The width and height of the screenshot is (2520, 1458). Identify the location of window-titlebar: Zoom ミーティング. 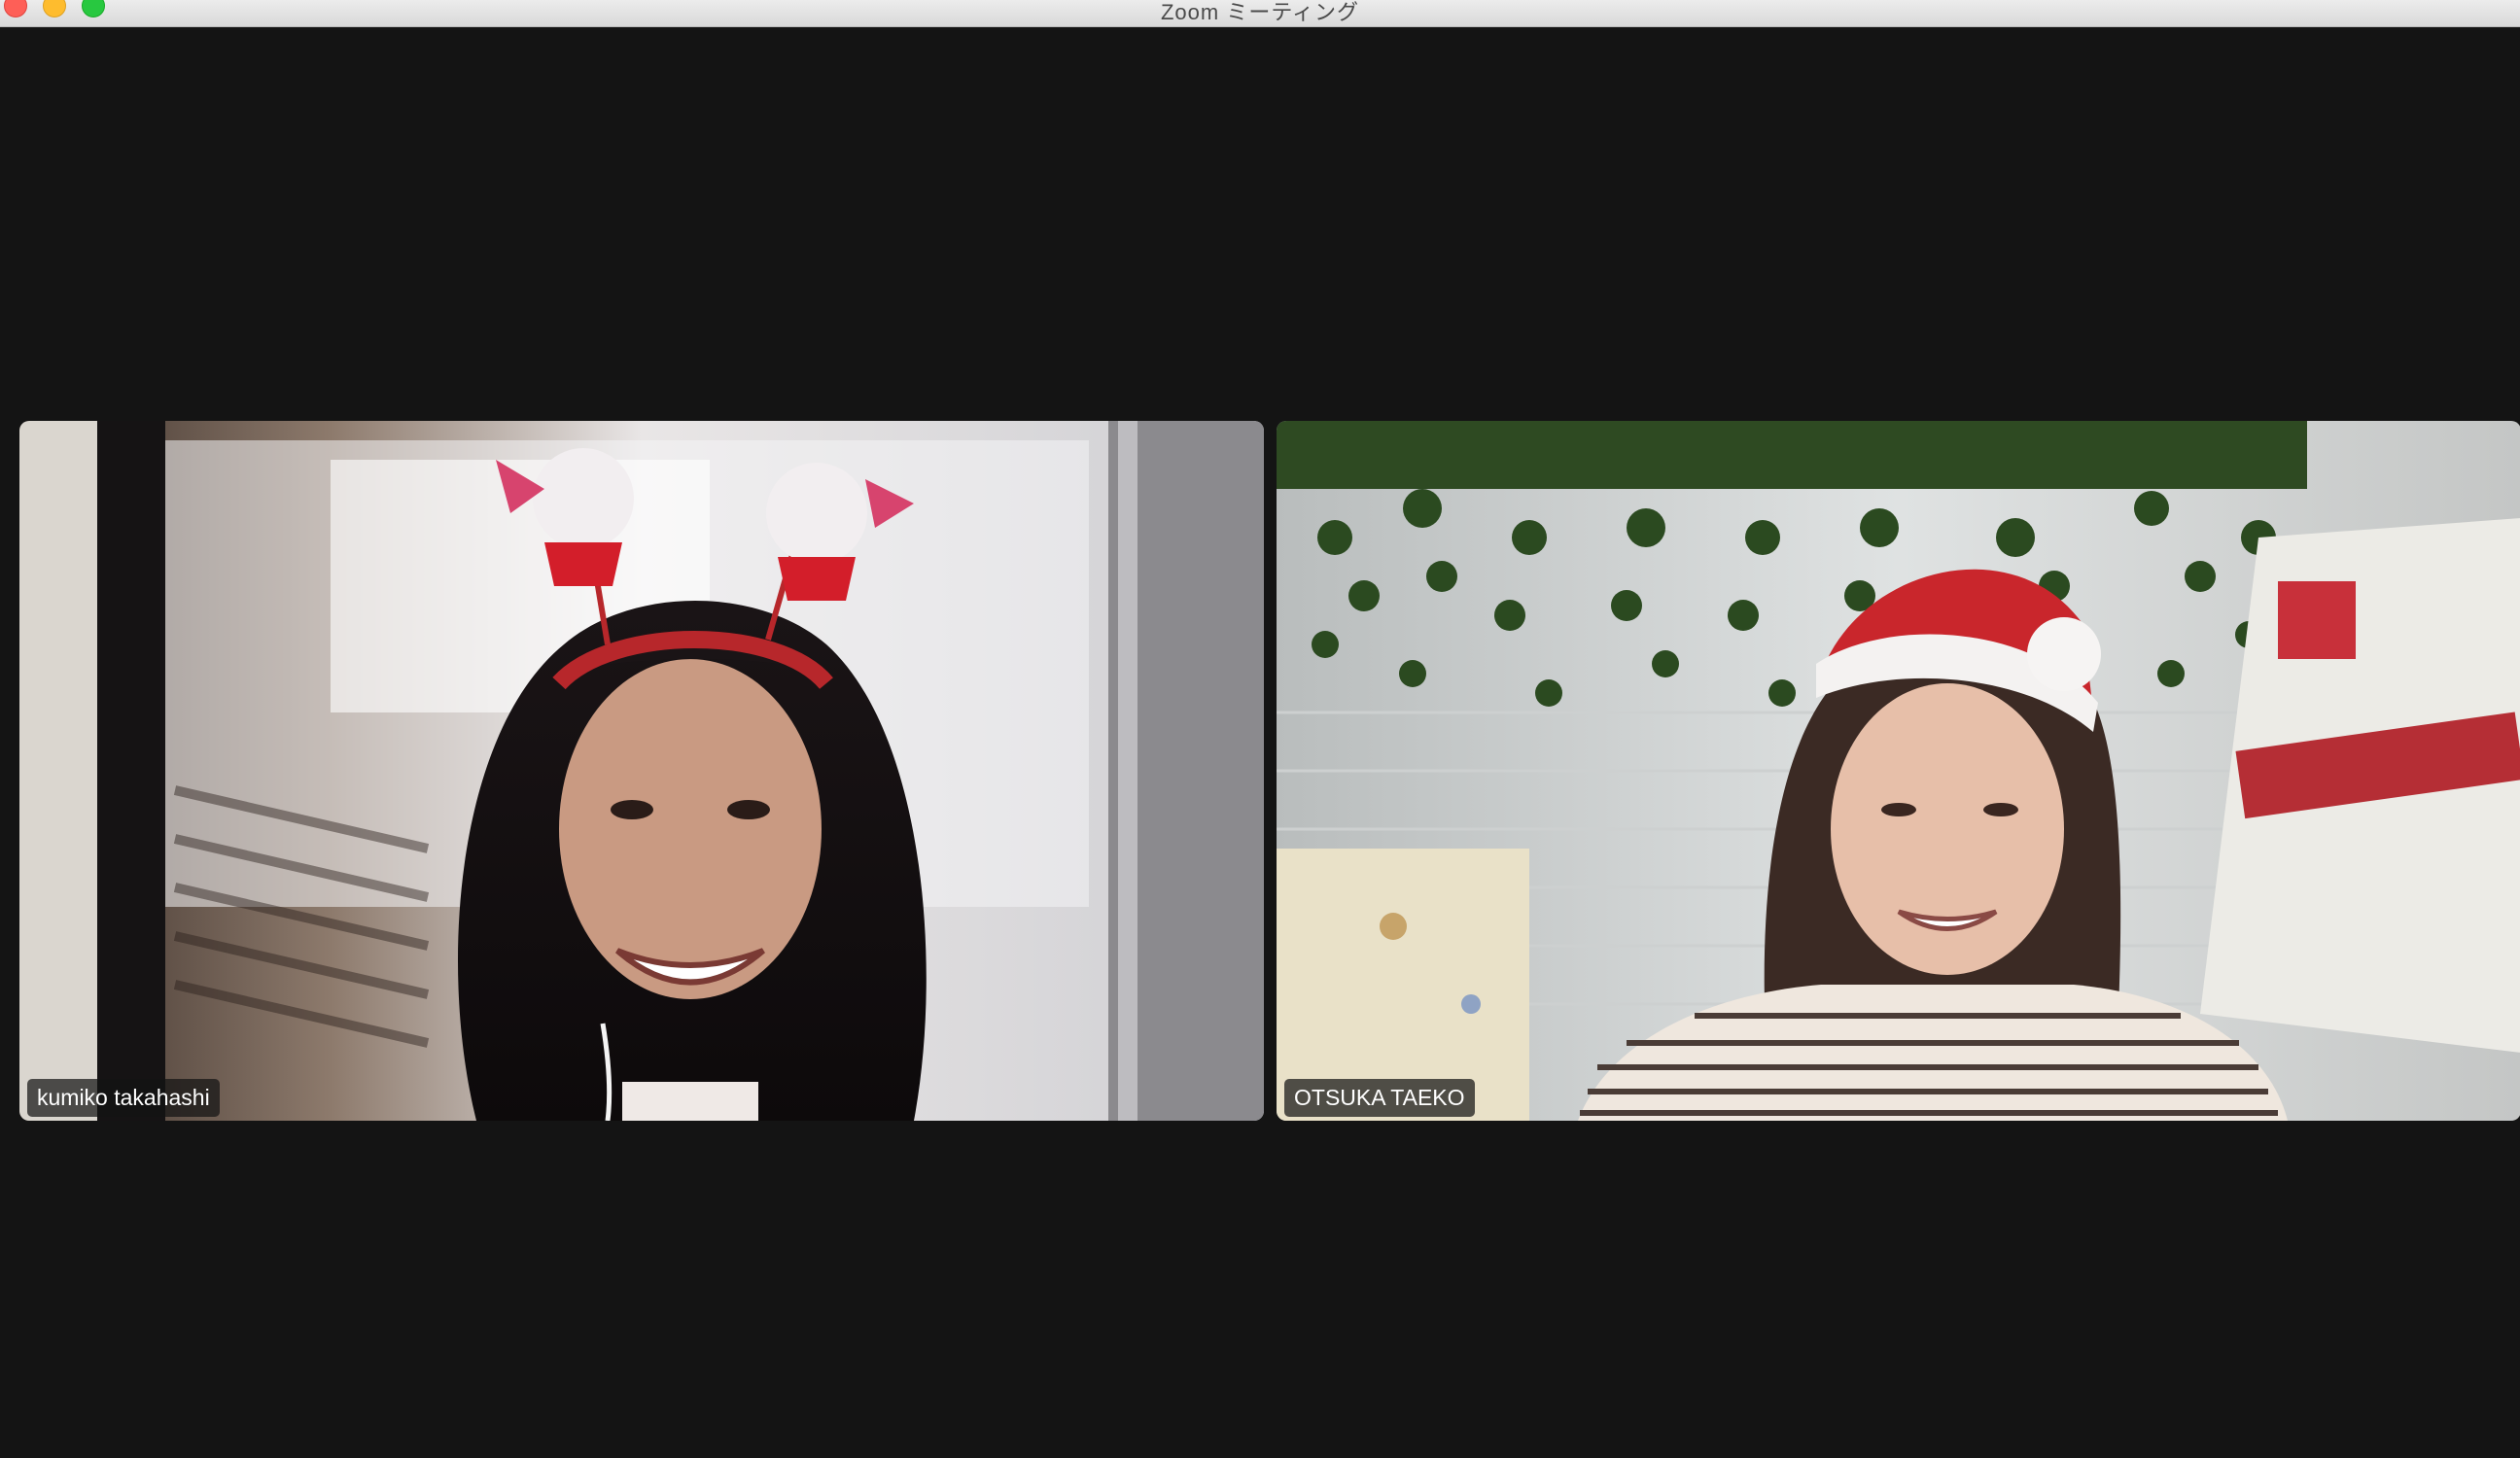
(1260, 13).